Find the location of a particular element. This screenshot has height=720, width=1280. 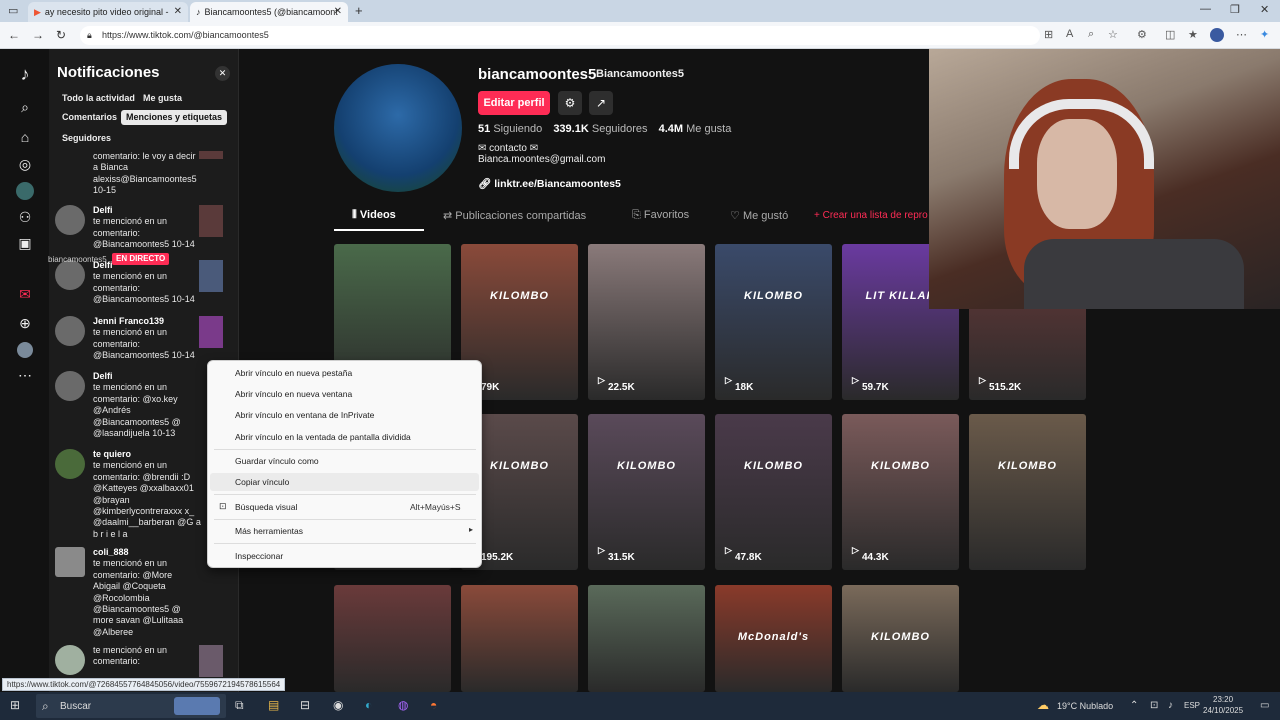

friends-icon: ⚇ is located at coordinates (25, 220).